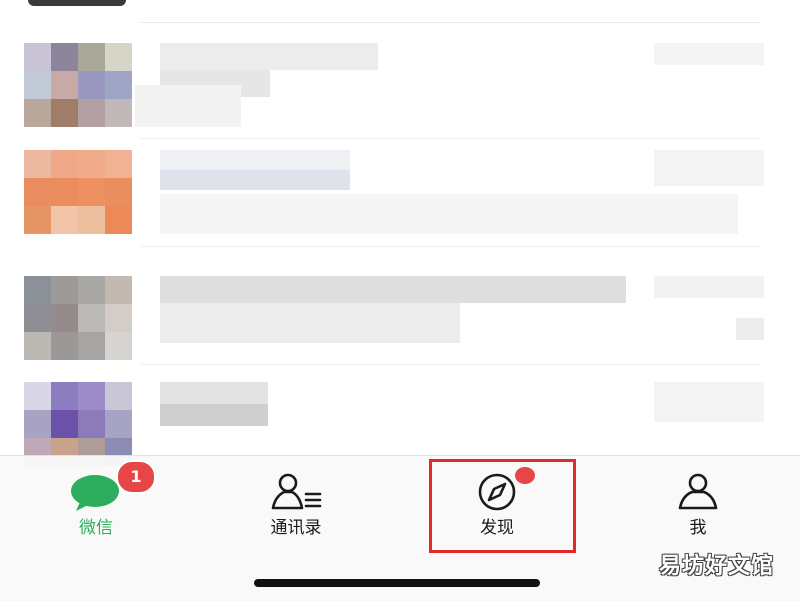 The height and width of the screenshot is (601, 800). What do you see at coordinates (95, 493) in the screenshot?
I see `chat-bubble-icon` at bounding box center [95, 493].